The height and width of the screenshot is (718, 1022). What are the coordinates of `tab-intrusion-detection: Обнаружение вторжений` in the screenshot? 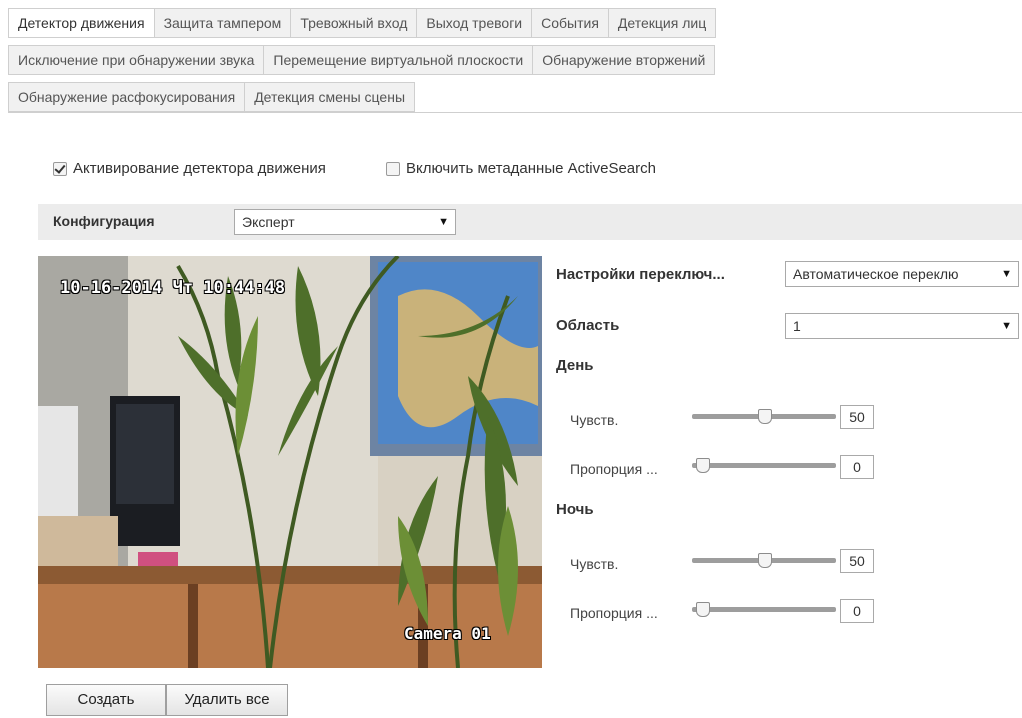 It's located at (624, 60).